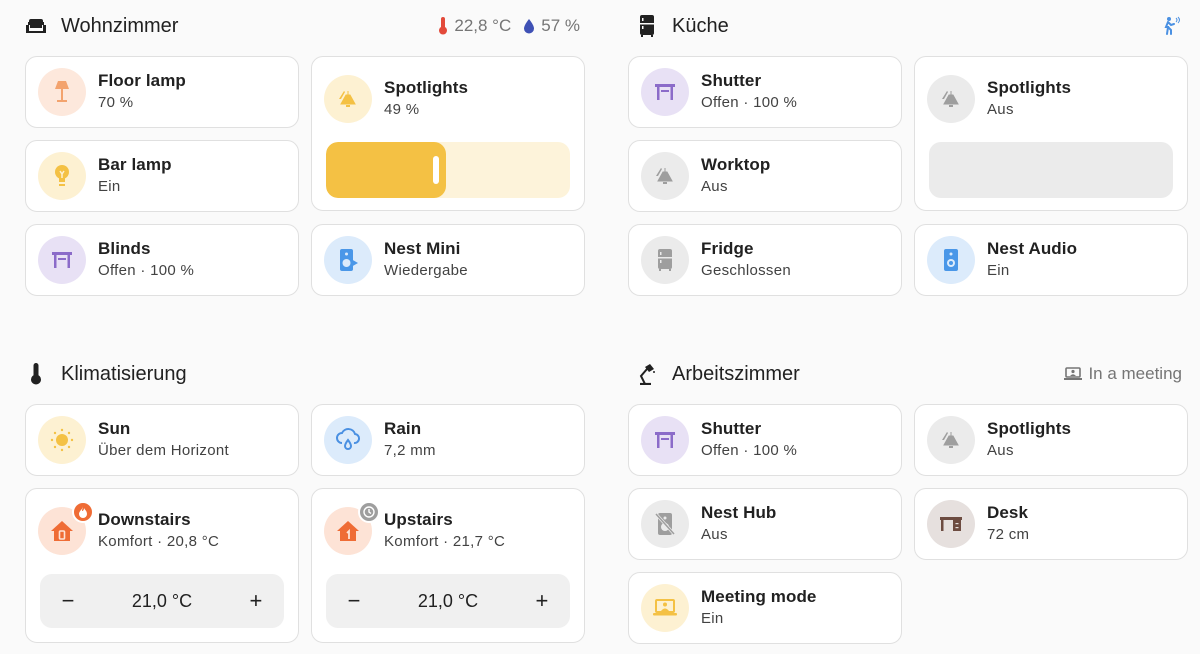  What do you see at coordinates (1008, 512) in the screenshot?
I see `tile-name: Desk` at bounding box center [1008, 512].